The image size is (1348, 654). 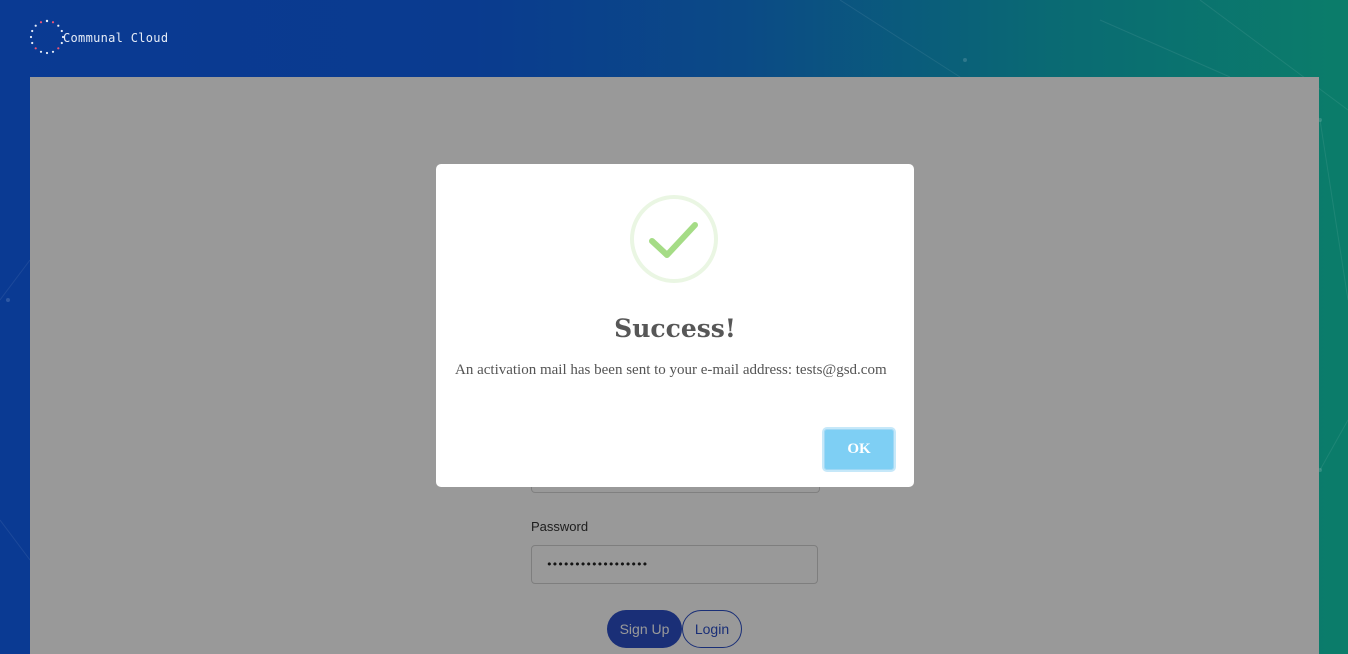 What do you see at coordinates (674, 239) in the screenshot?
I see `success-checkmark-icon` at bounding box center [674, 239].